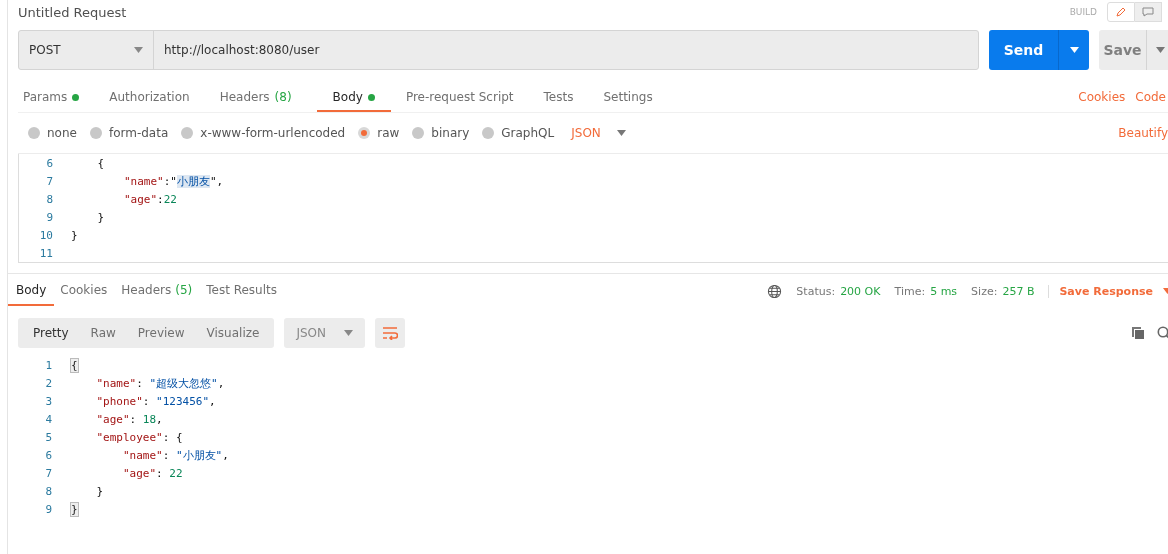 The image size is (1168, 554). Describe the element at coordinates (944, 291) in the screenshot. I see `stat-value: 5 ms` at that location.